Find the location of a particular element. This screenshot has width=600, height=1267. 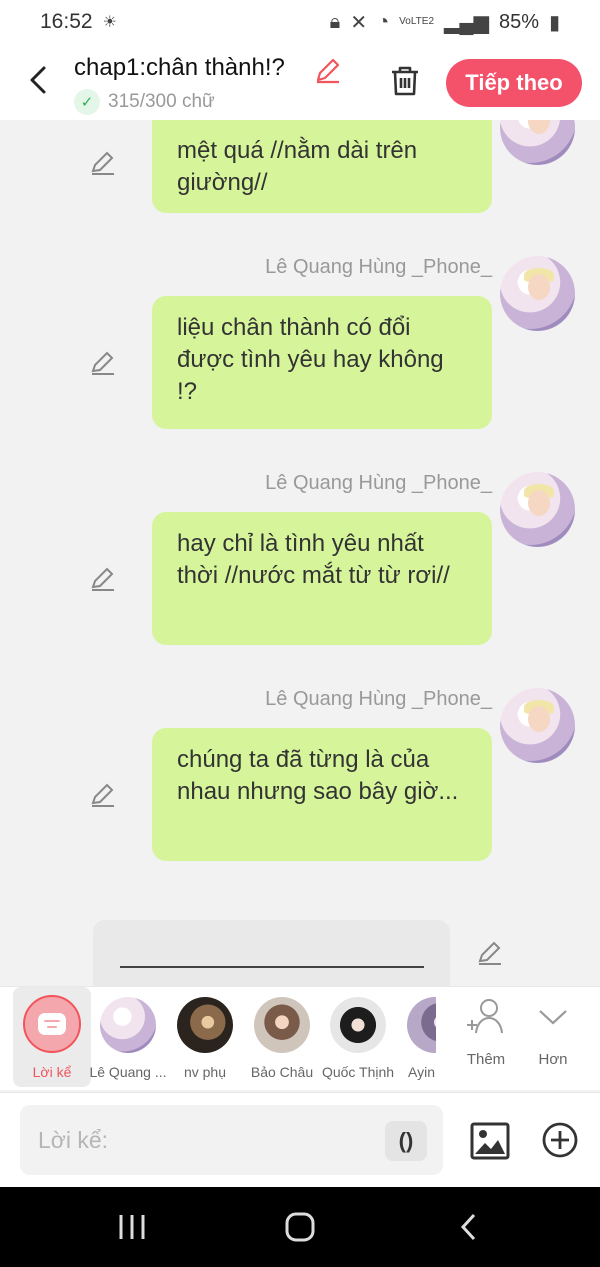

back-icon is located at coordinates (468, 1227).